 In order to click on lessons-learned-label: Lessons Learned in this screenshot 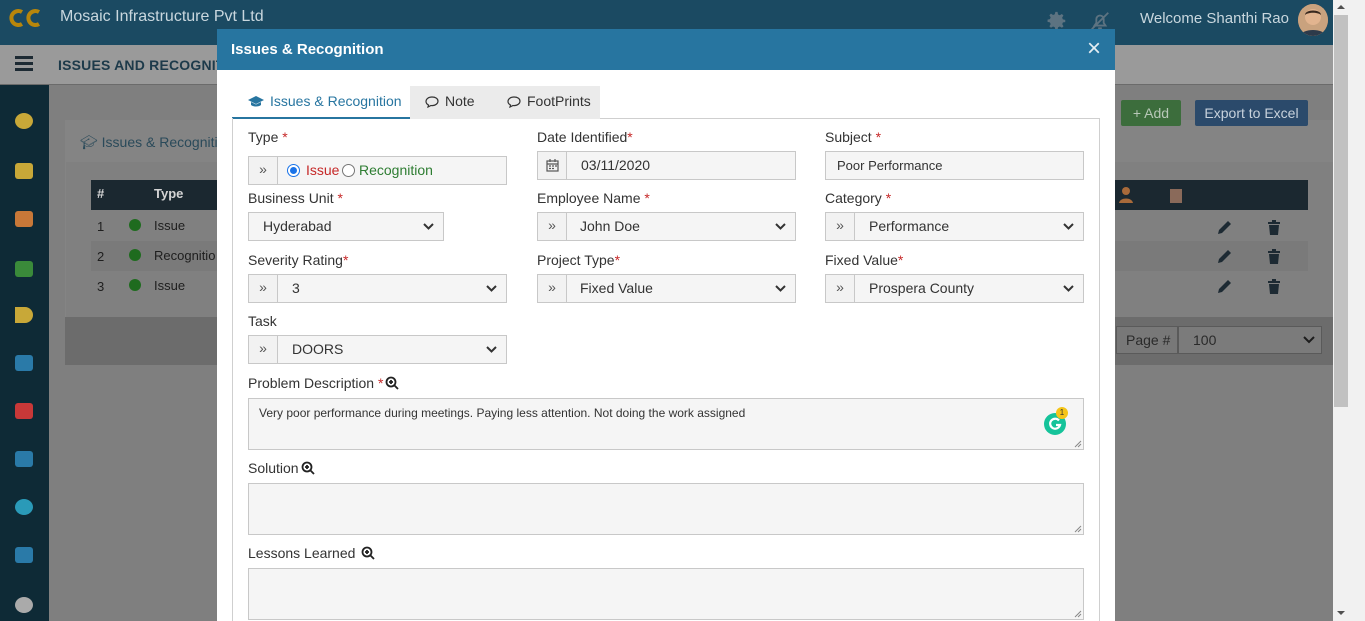, I will do `click(311, 553)`.